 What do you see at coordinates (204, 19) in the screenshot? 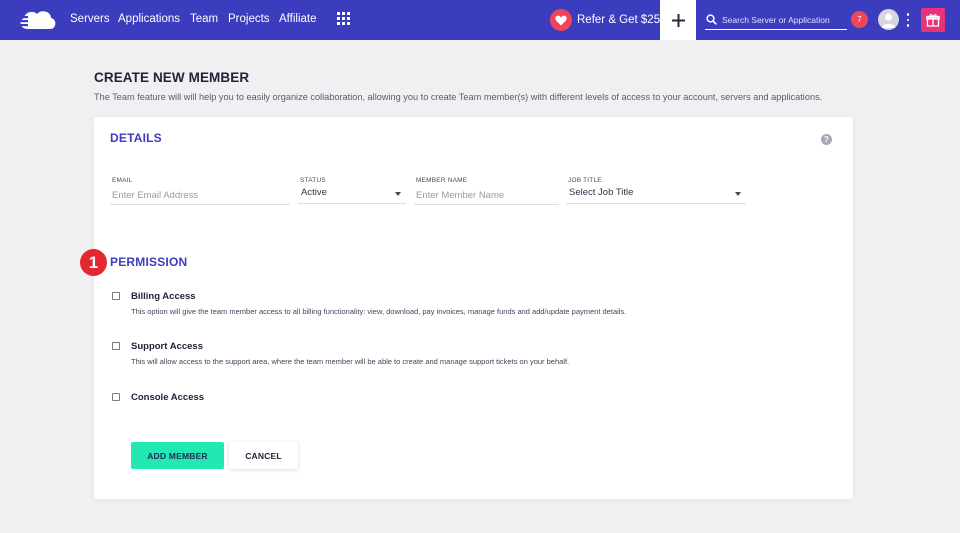
I see `nav-team: Team` at bounding box center [204, 19].